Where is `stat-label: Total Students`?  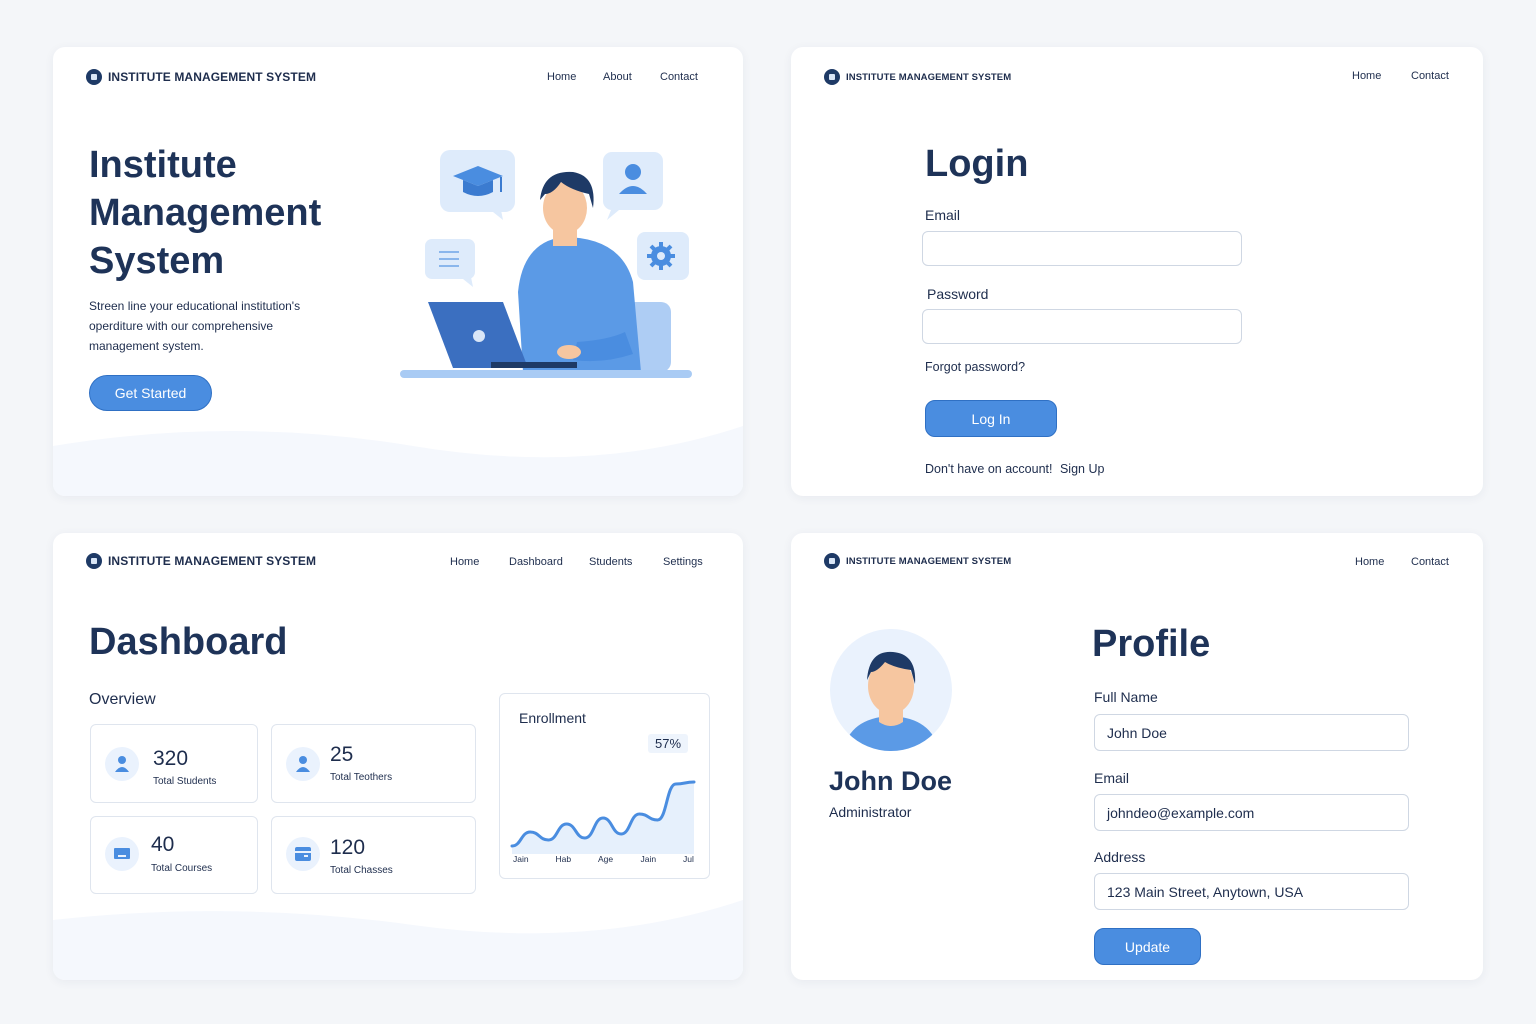
stat-label: Total Students is located at coordinates (185, 781).